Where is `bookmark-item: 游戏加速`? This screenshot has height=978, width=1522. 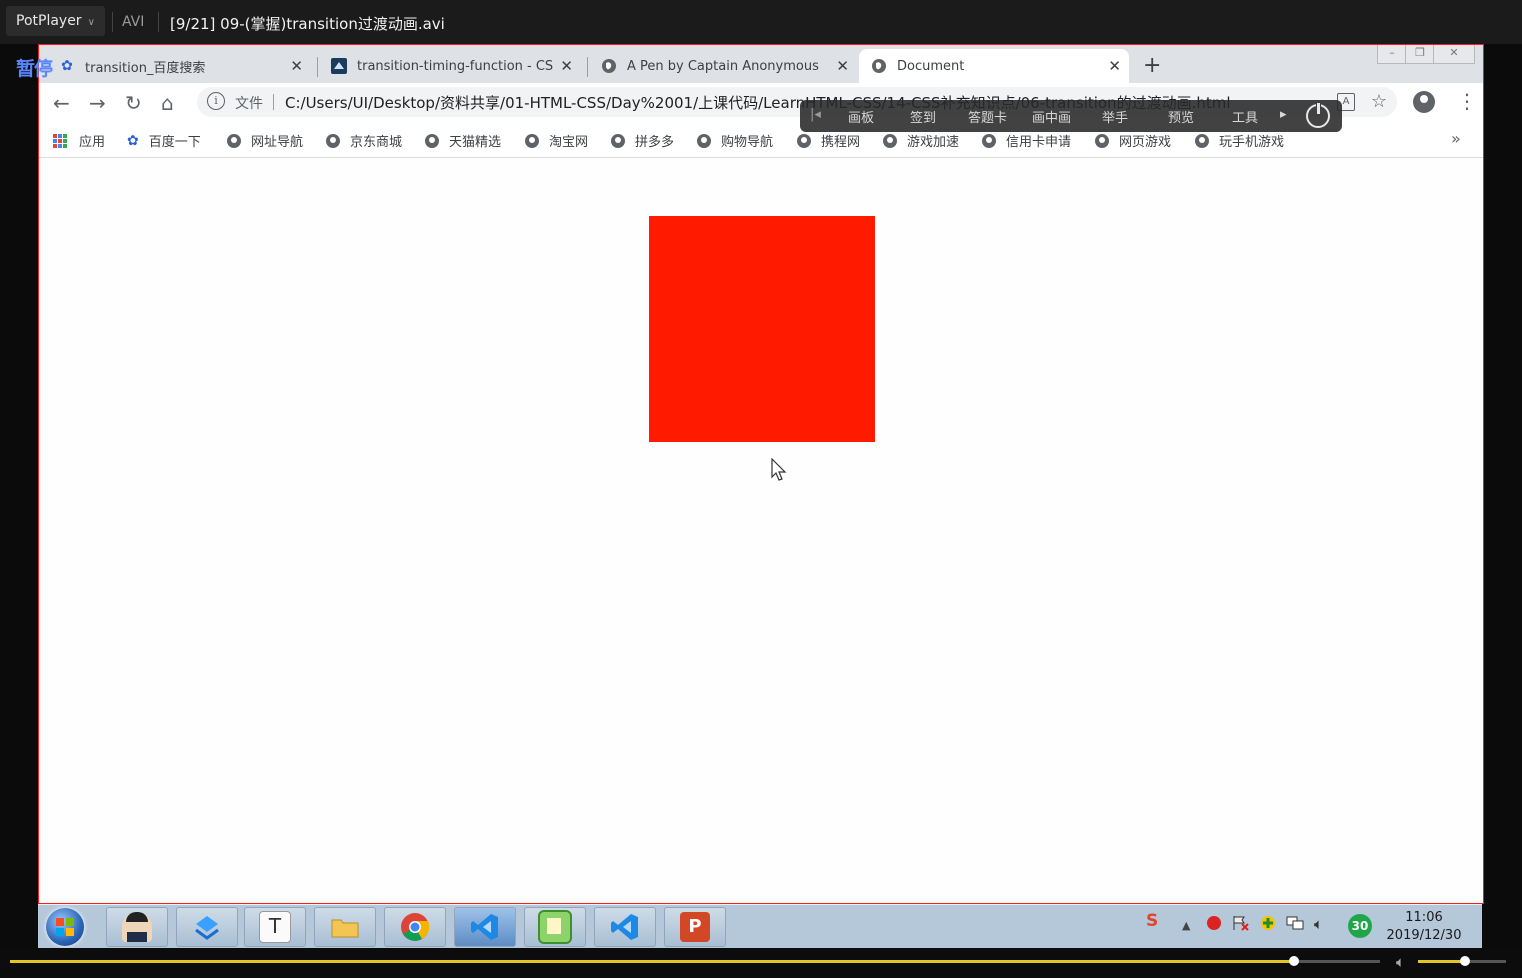
bookmark-item: 游戏加速 is located at coordinates (921, 140).